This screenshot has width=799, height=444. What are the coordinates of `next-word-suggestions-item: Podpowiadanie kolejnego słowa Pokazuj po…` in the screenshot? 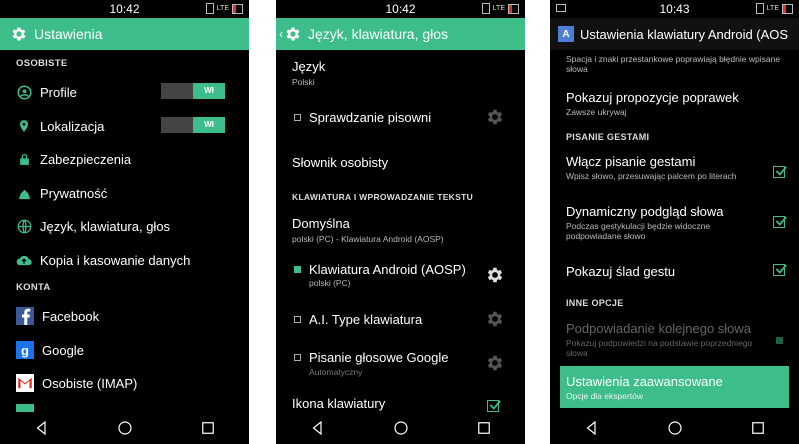 It's located at (661, 339).